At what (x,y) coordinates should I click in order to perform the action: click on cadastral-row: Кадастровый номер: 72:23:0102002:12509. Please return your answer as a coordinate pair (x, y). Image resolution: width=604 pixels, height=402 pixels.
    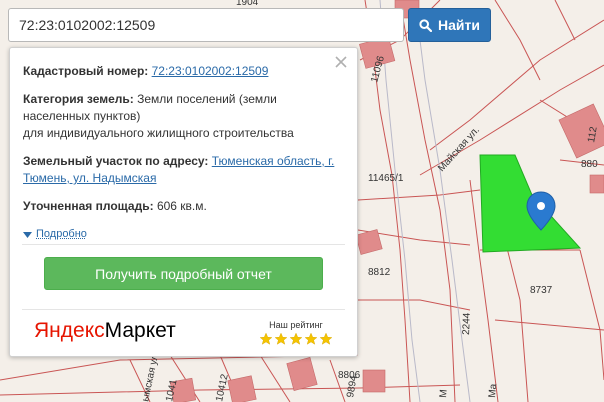
    Looking at the image, I should click on (183, 71).